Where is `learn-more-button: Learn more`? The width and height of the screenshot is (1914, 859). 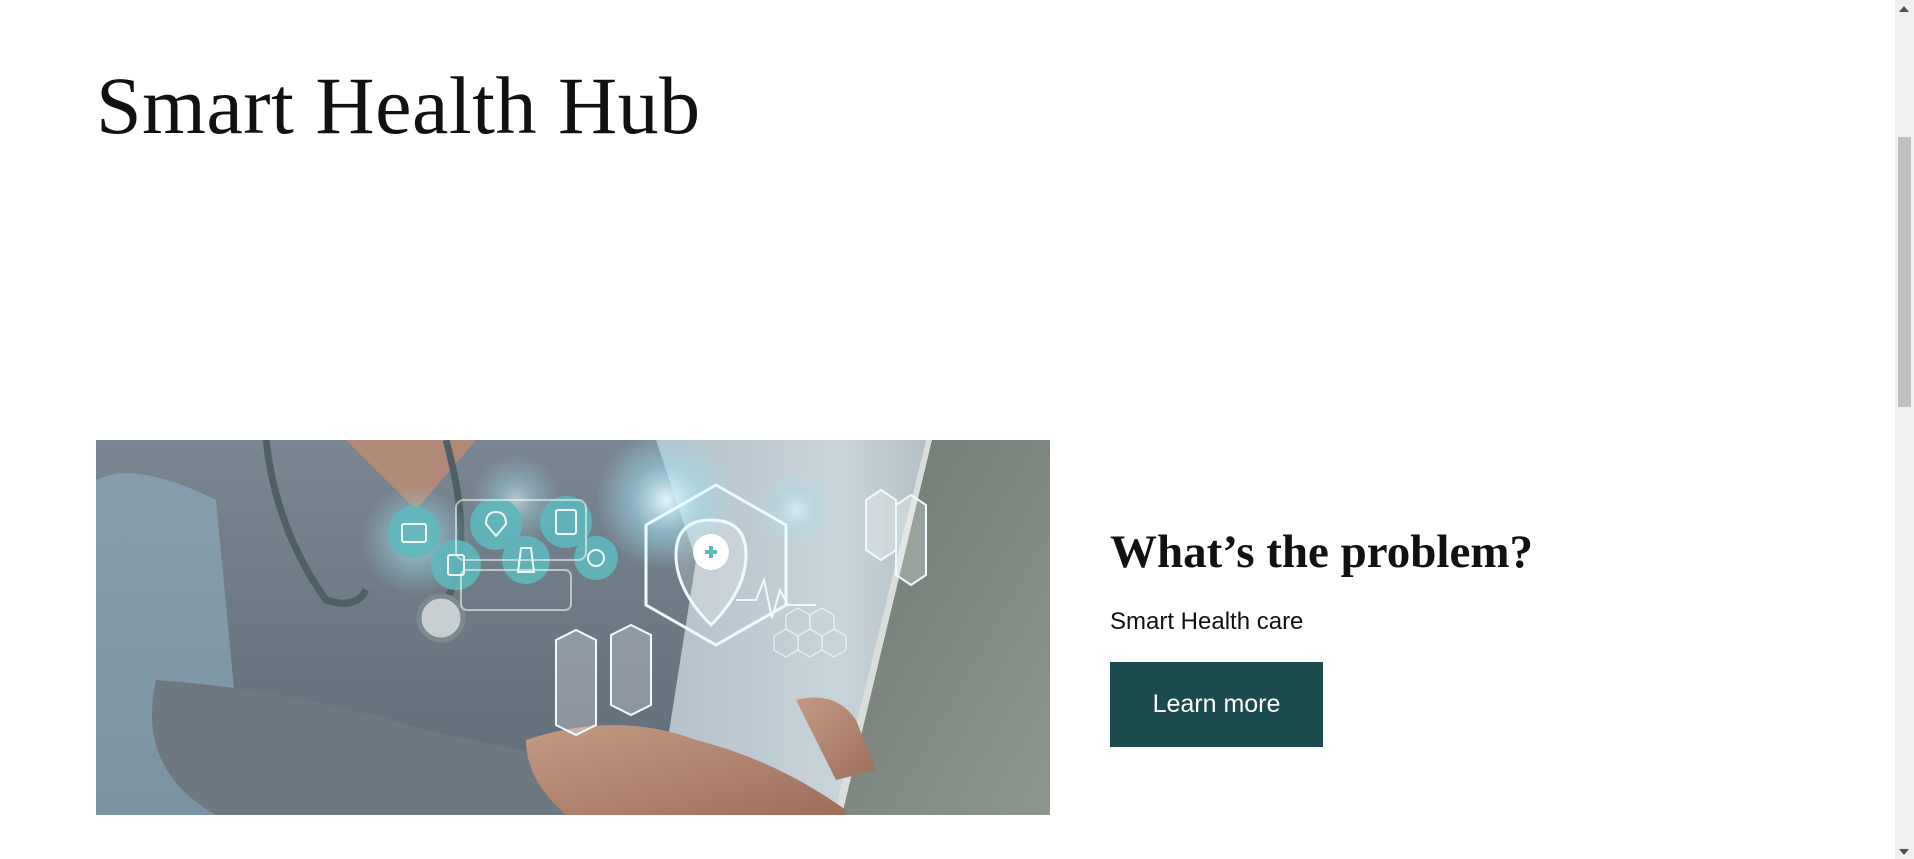 learn-more-button: Learn more is located at coordinates (1216, 704).